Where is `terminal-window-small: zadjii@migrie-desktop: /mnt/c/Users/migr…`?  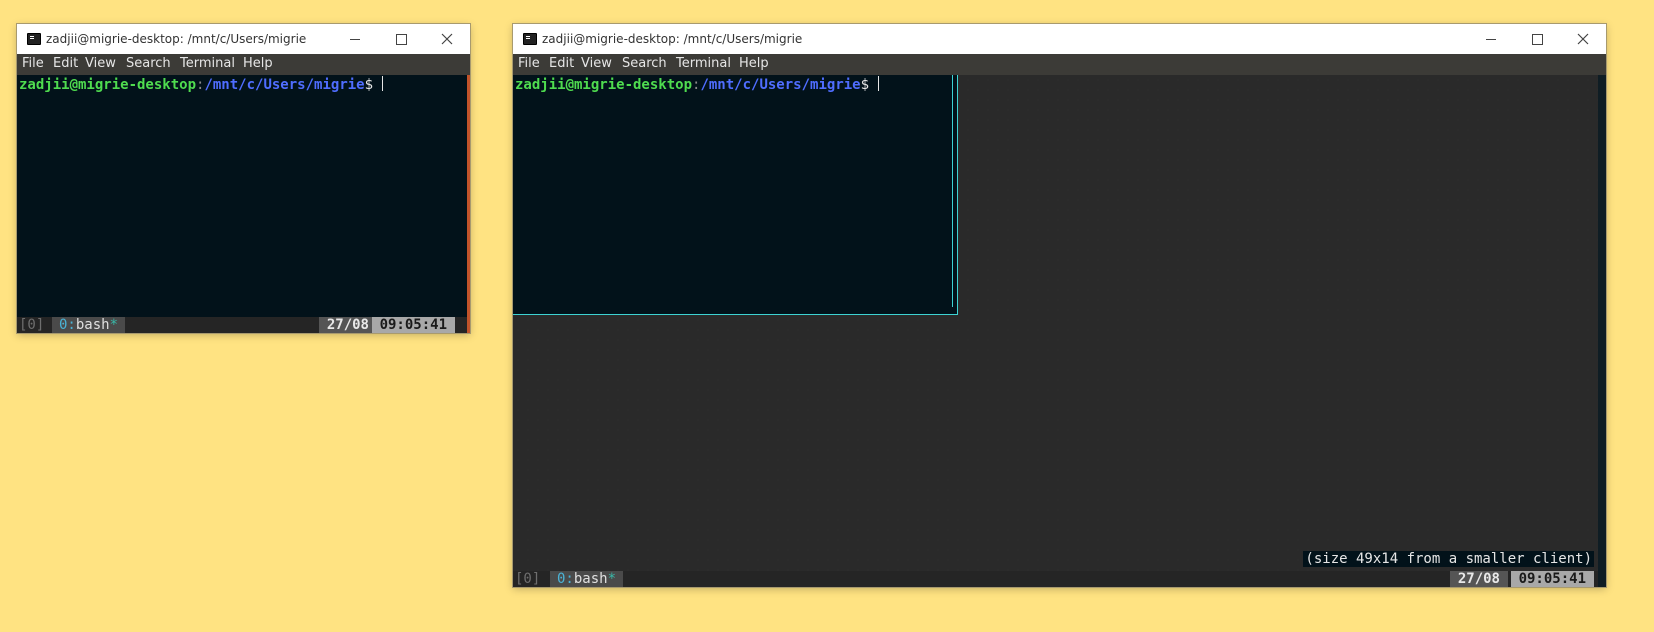
terminal-window-small: zadjii@migrie-desktop: /mnt/c/Users/migr… is located at coordinates (243, 178).